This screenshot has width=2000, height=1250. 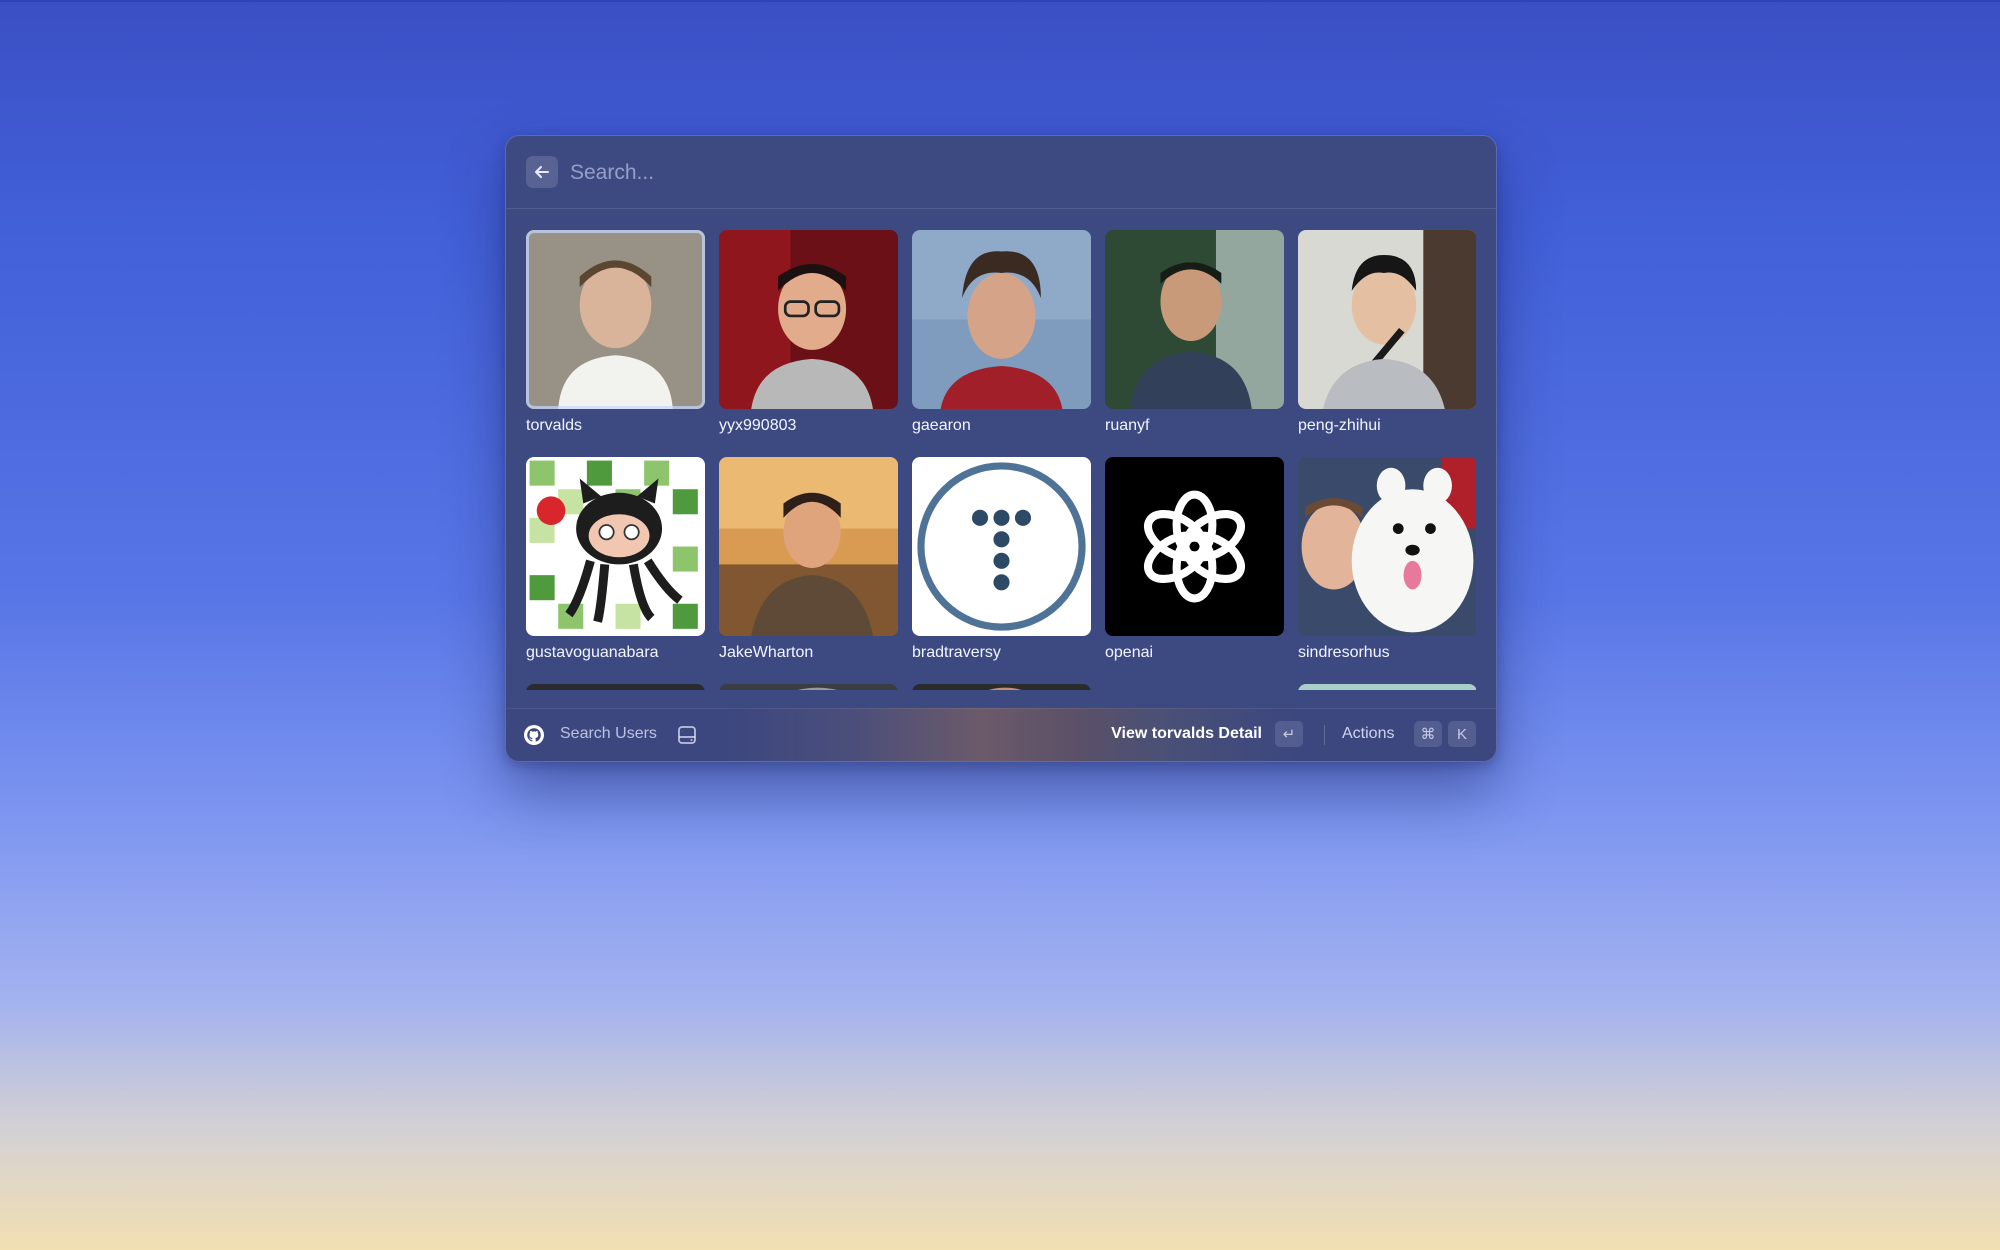 What do you see at coordinates (956, 652) in the screenshot?
I see `user-name: bradtraversy` at bounding box center [956, 652].